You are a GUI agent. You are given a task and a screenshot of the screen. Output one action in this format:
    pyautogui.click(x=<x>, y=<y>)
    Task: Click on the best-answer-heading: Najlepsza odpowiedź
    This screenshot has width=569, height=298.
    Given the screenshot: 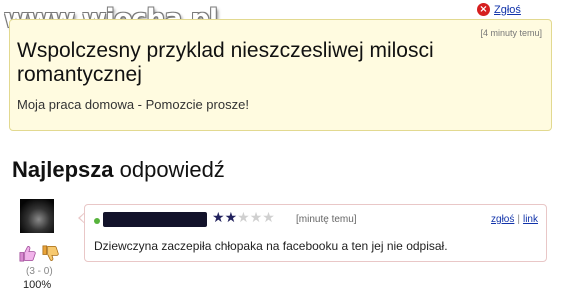 What is the action you would take?
    pyautogui.click(x=118, y=170)
    